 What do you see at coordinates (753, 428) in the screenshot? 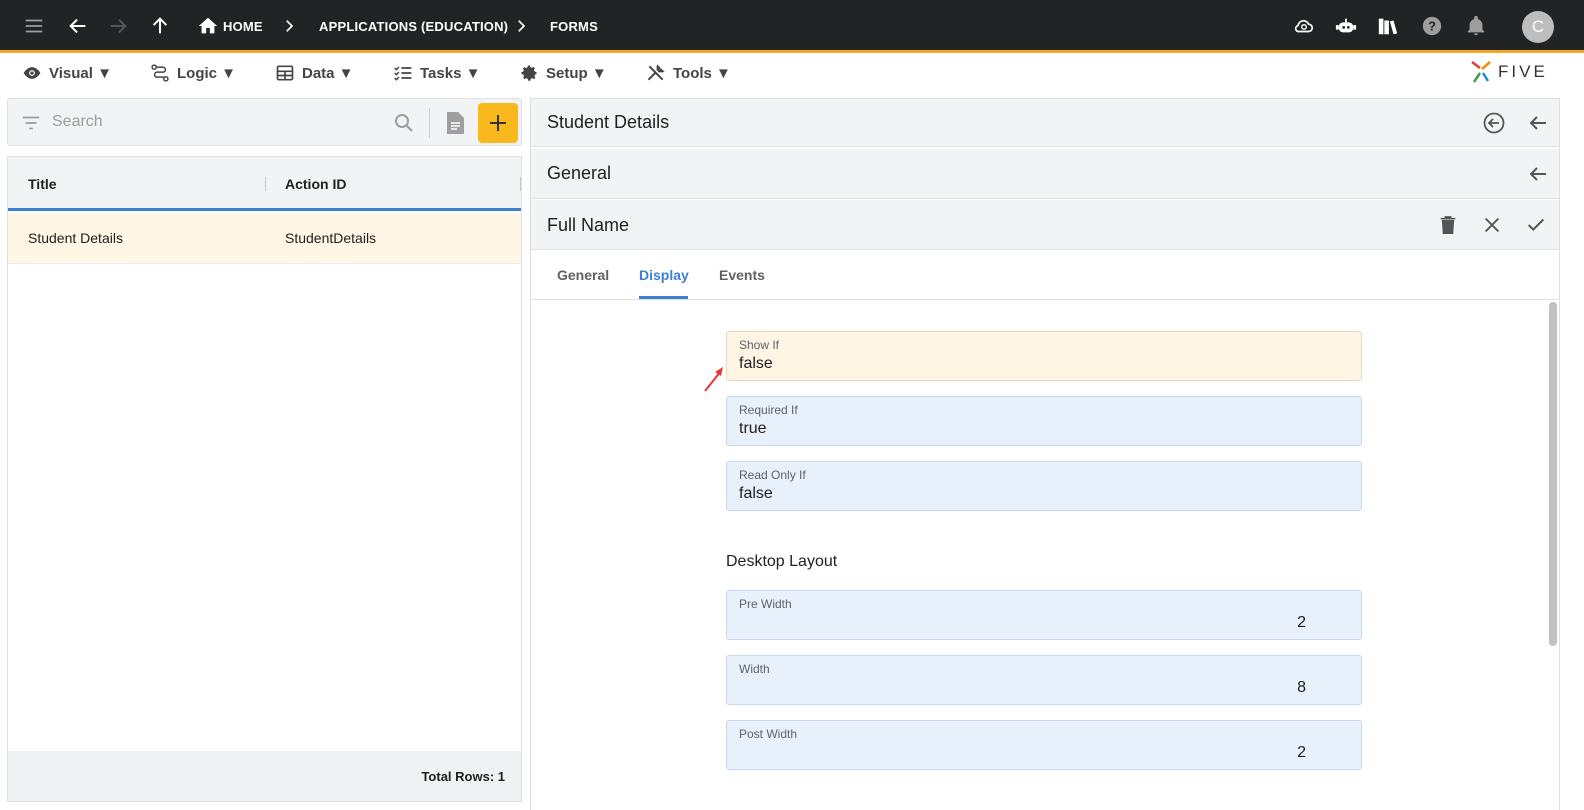
I see `field-value: true` at bounding box center [753, 428].